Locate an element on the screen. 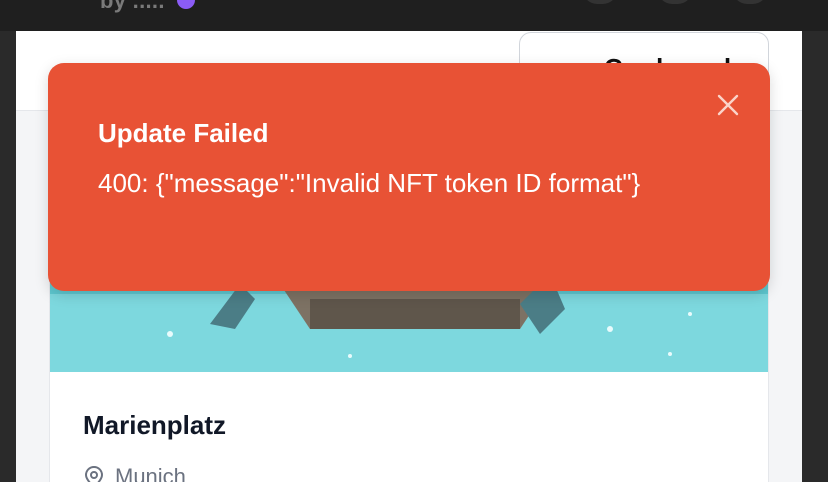 The width and height of the screenshot is (828, 482). close-icon is located at coordinates (728, 105).